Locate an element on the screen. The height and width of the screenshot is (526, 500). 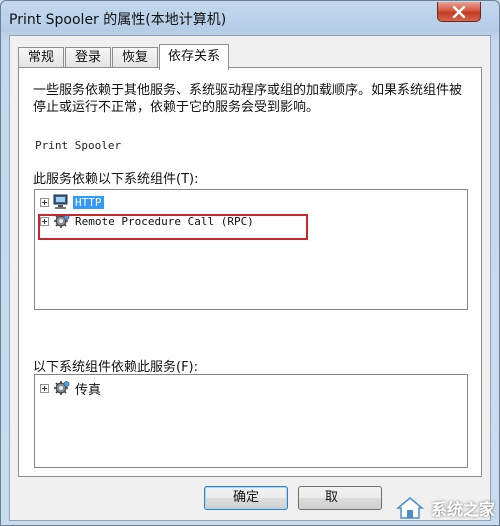
tree-node-label: Remote Procedure Call (RPC) is located at coordinates (164, 221).